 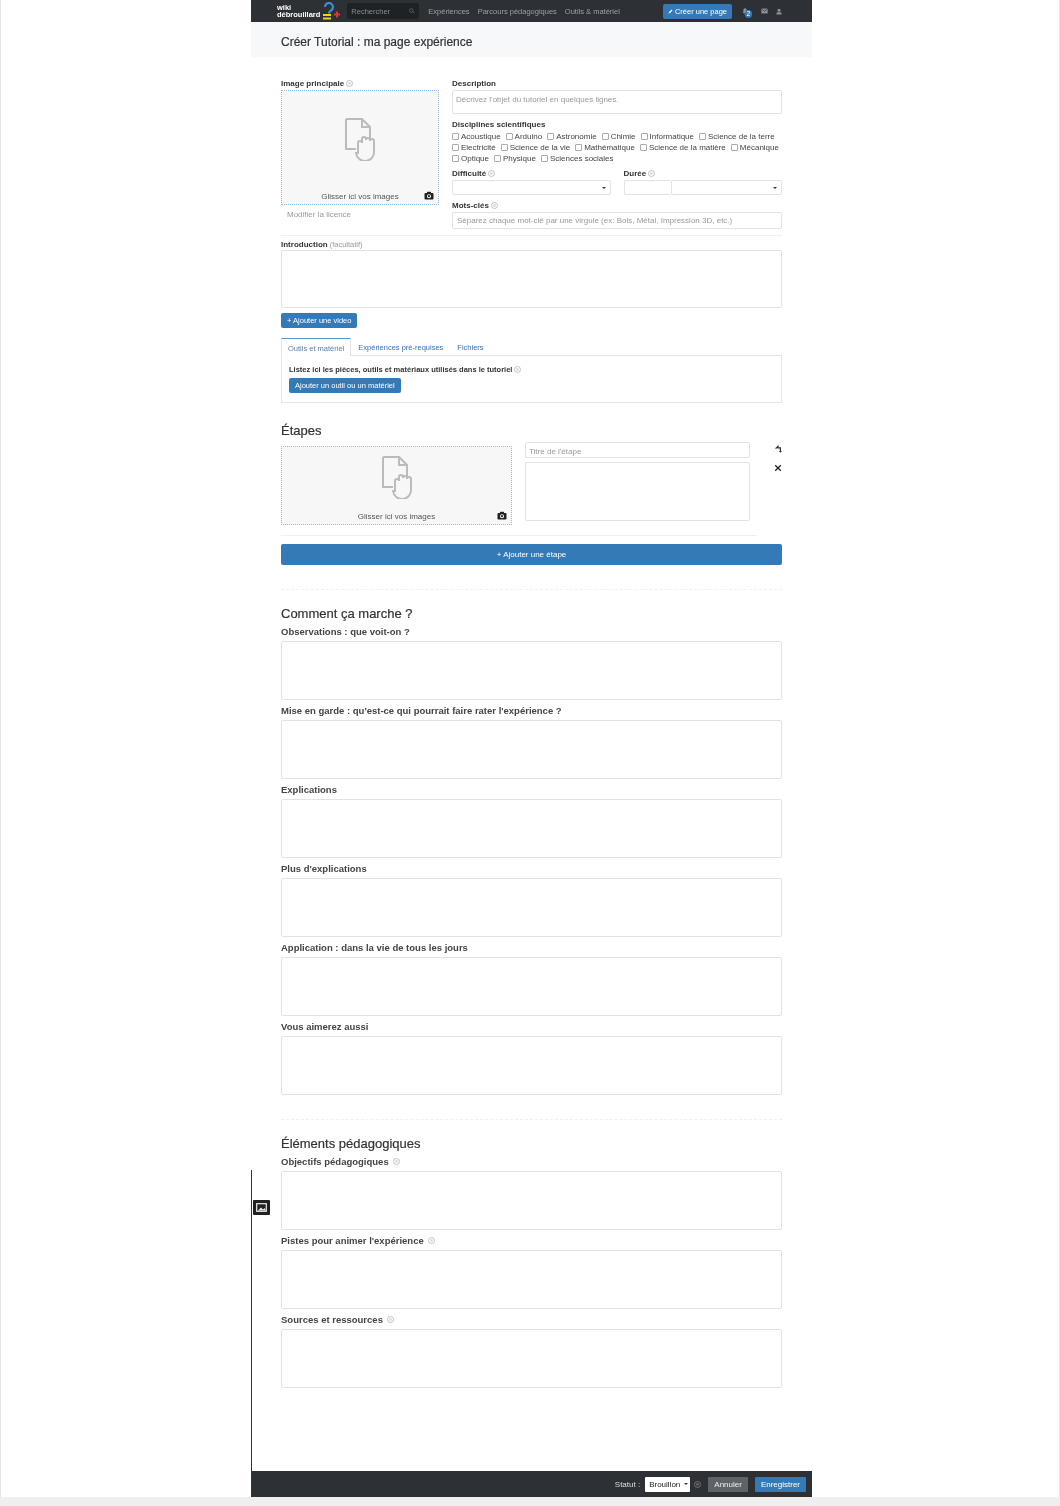 What do you see at coordinates (304, 244) in the screenshot?
I see `field-label: Introduction` at bounding box center [304, 244].